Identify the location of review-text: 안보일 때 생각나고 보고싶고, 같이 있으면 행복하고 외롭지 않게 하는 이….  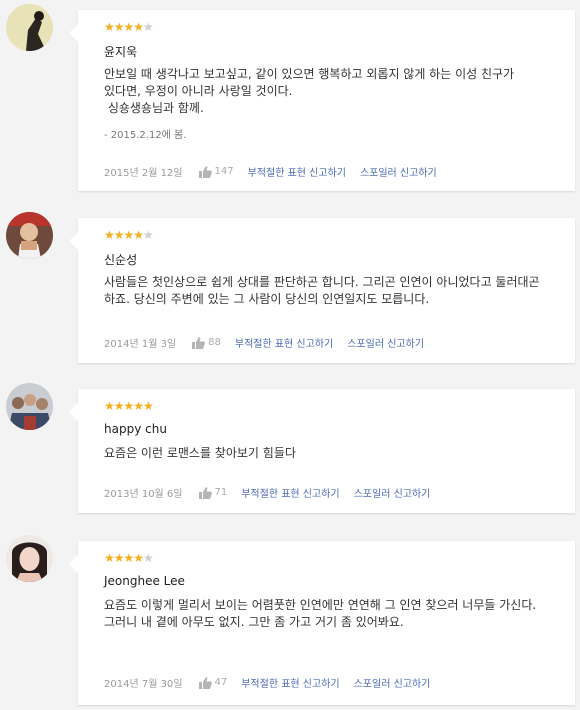
(329, 105).